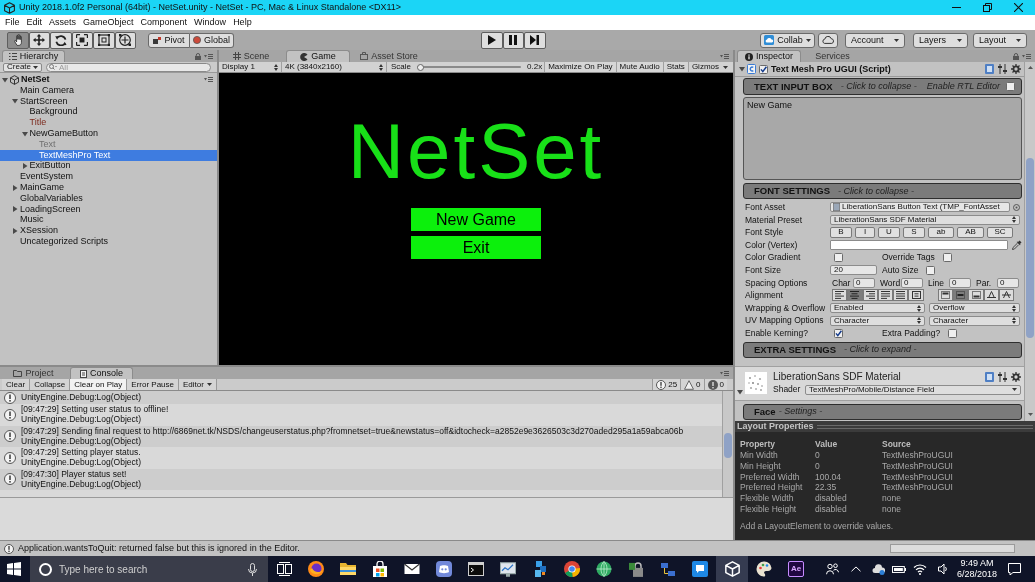 The image size is (1035, 582). What do you see at coordinates (580, 67) in the screenshot?
I see `toggle-button: Maximize On Play` at bounding box center [580, 67].